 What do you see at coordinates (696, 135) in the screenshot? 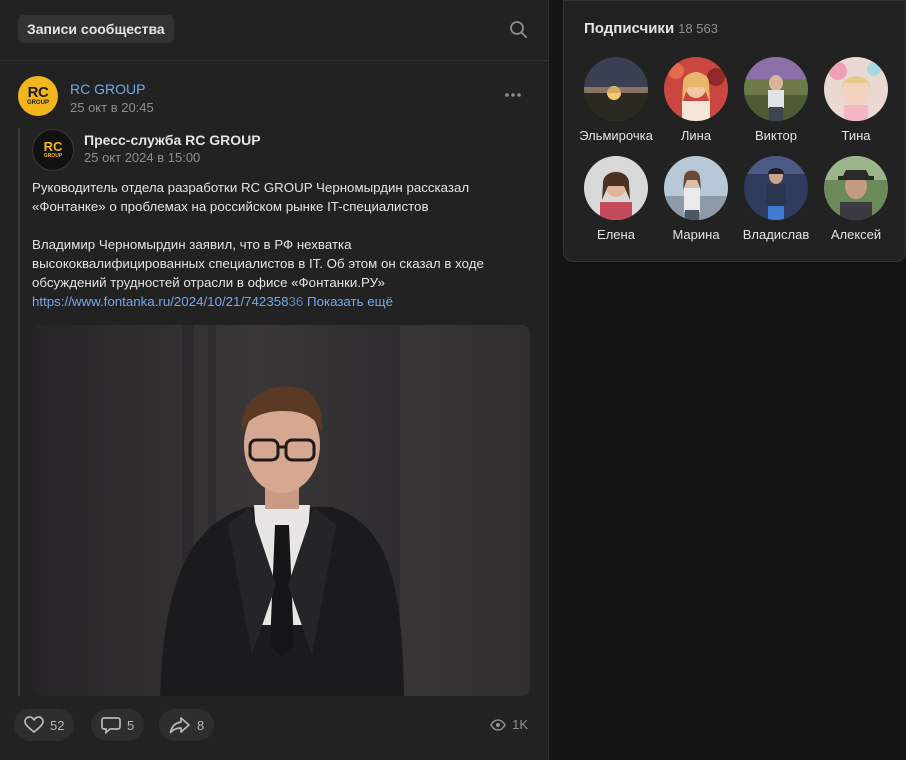
I see `subscriber-name: Лина` at bounding box center [696, 135].